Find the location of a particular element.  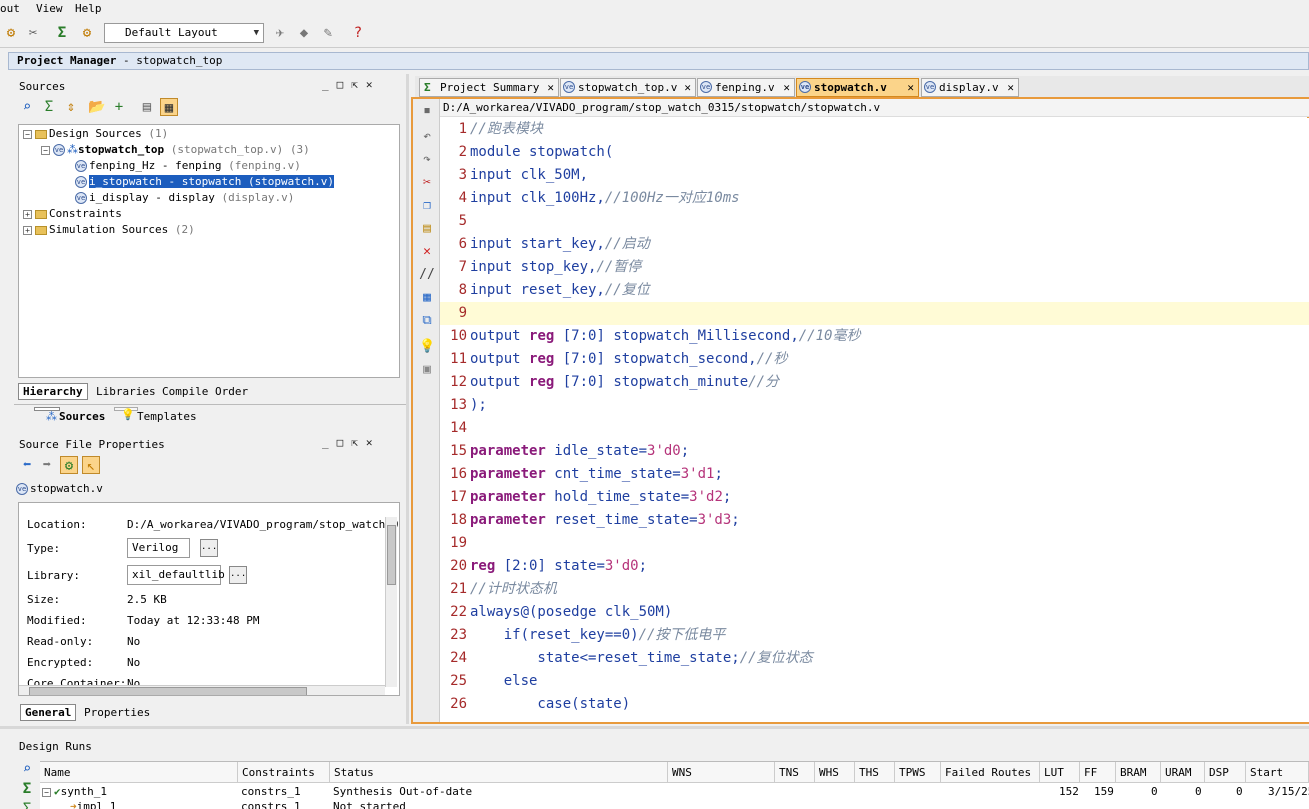

col-tpws: TPWS is located at coordinates (918, 772).